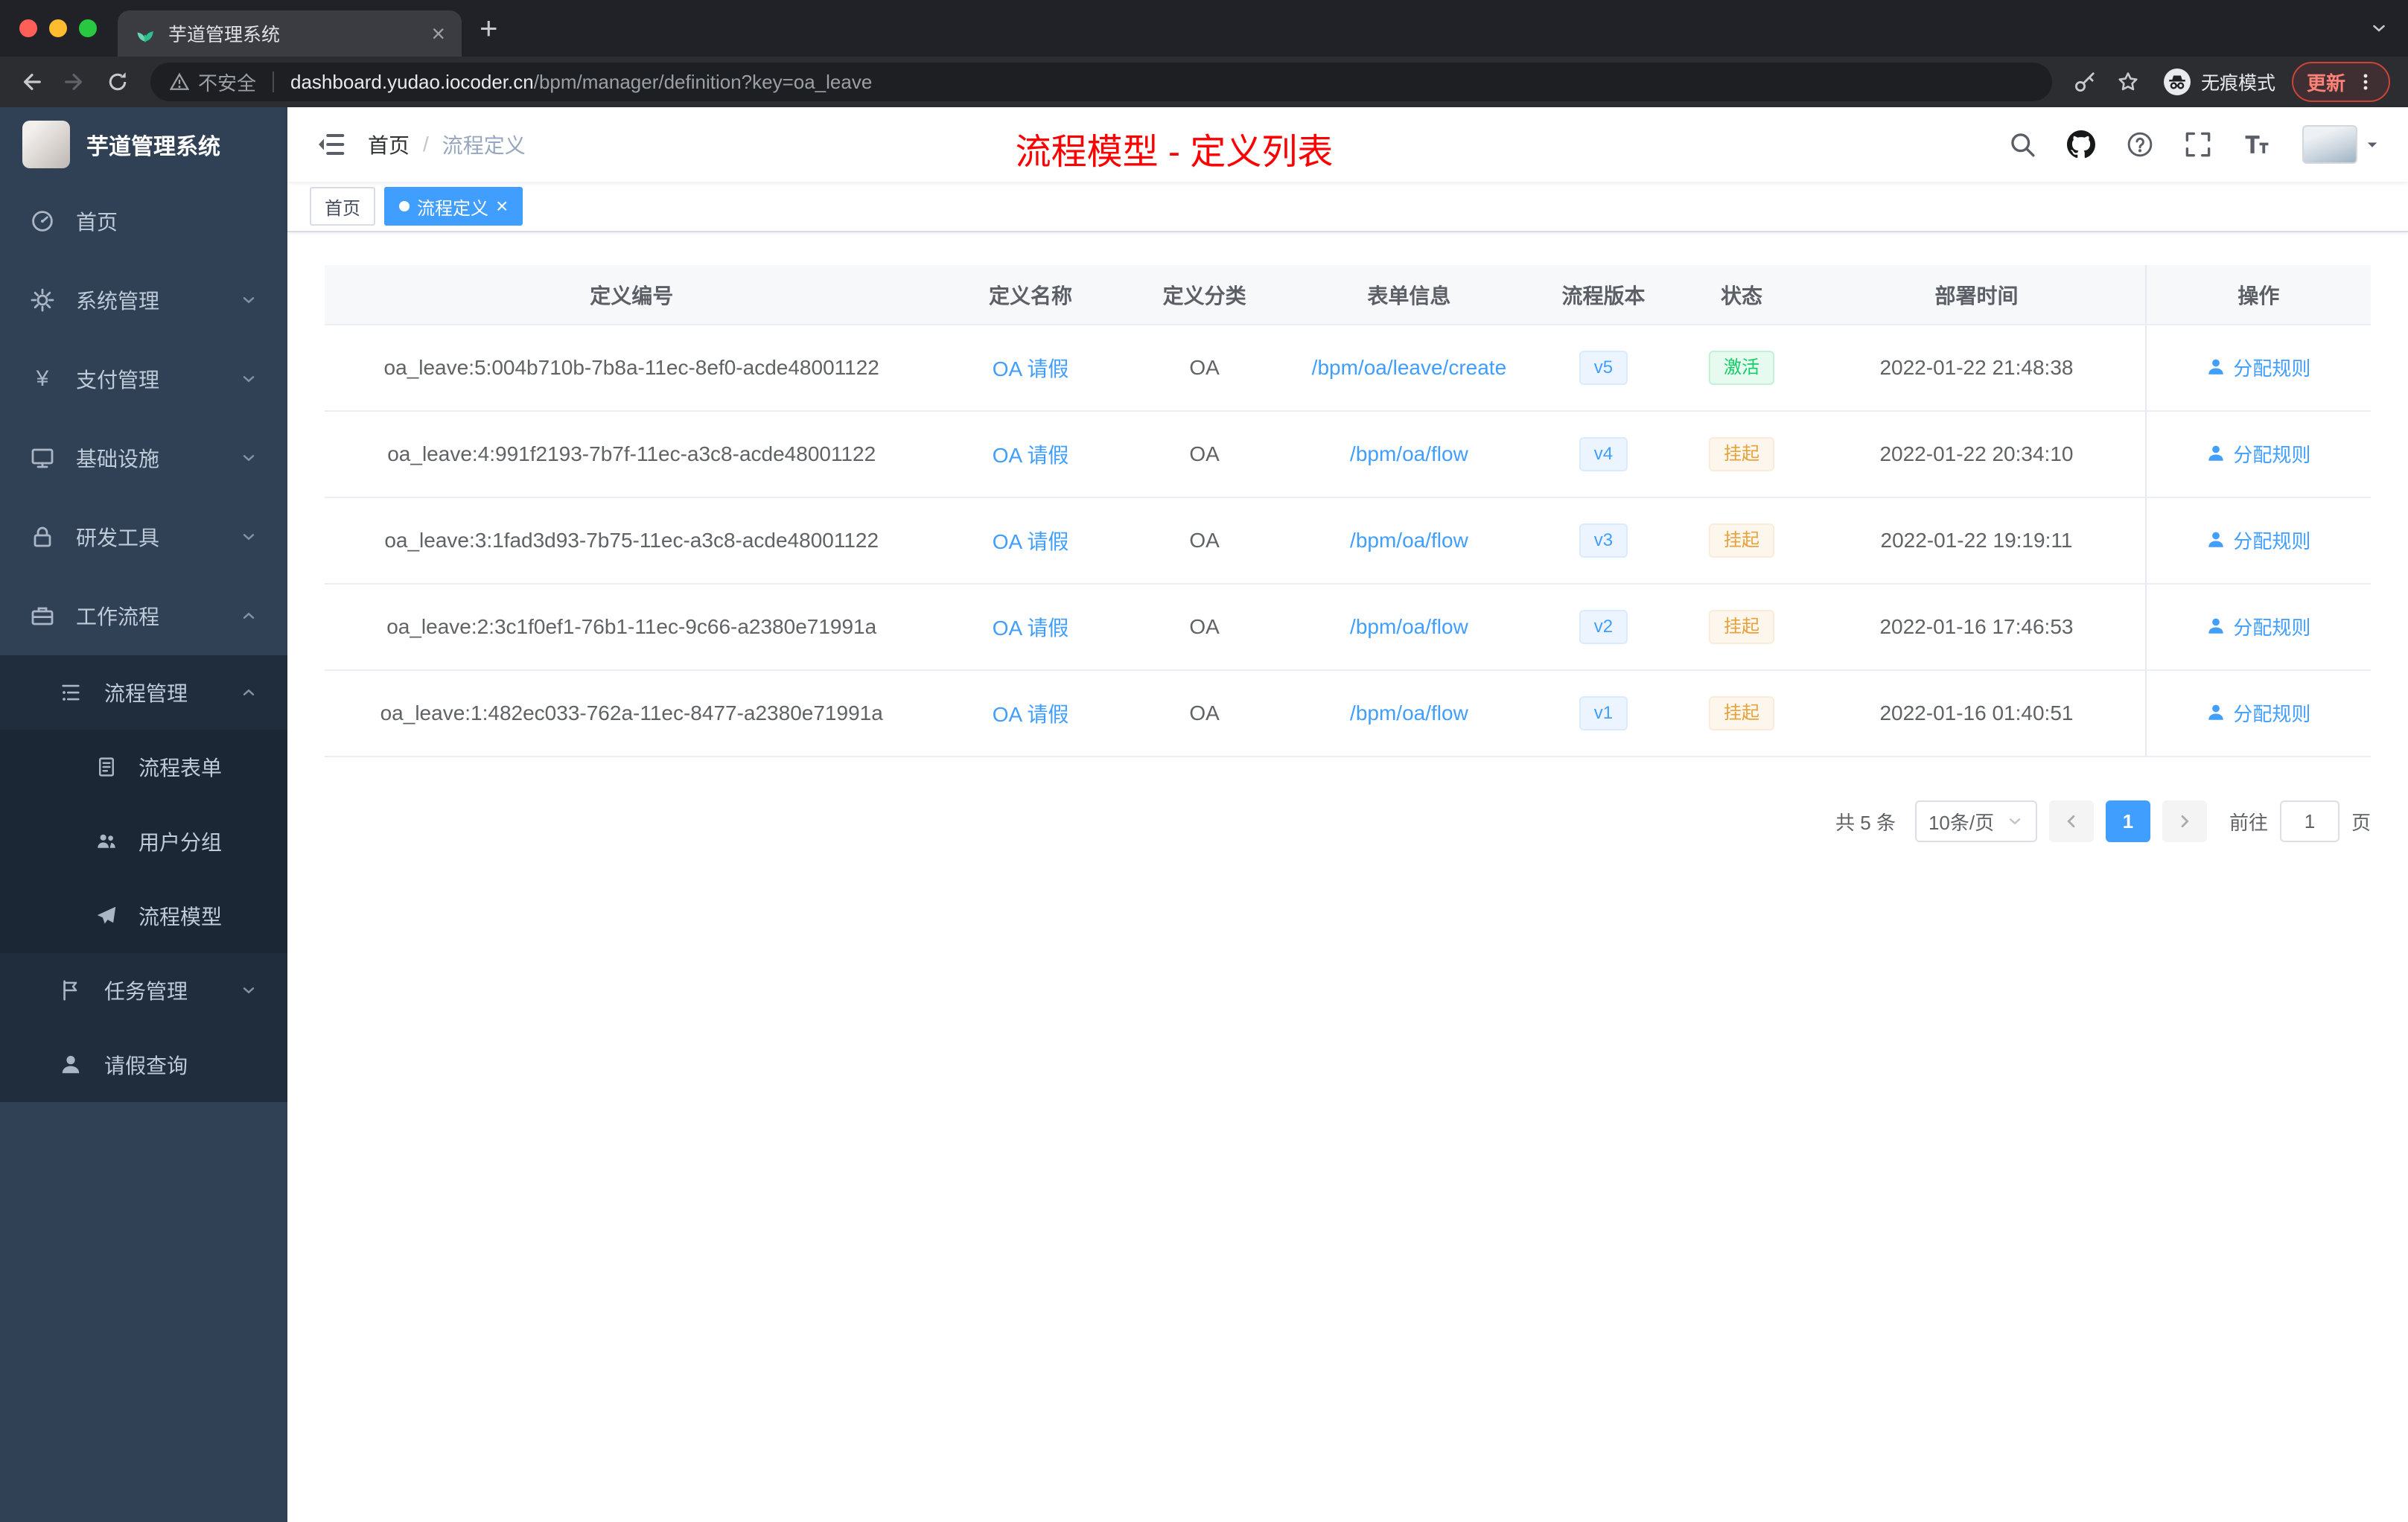 The width and height of the screenshot is (2408, 1522). Describe the element at coordinates (2127, 821) in the screenshot. I see `page-number-button: 1` at that location.